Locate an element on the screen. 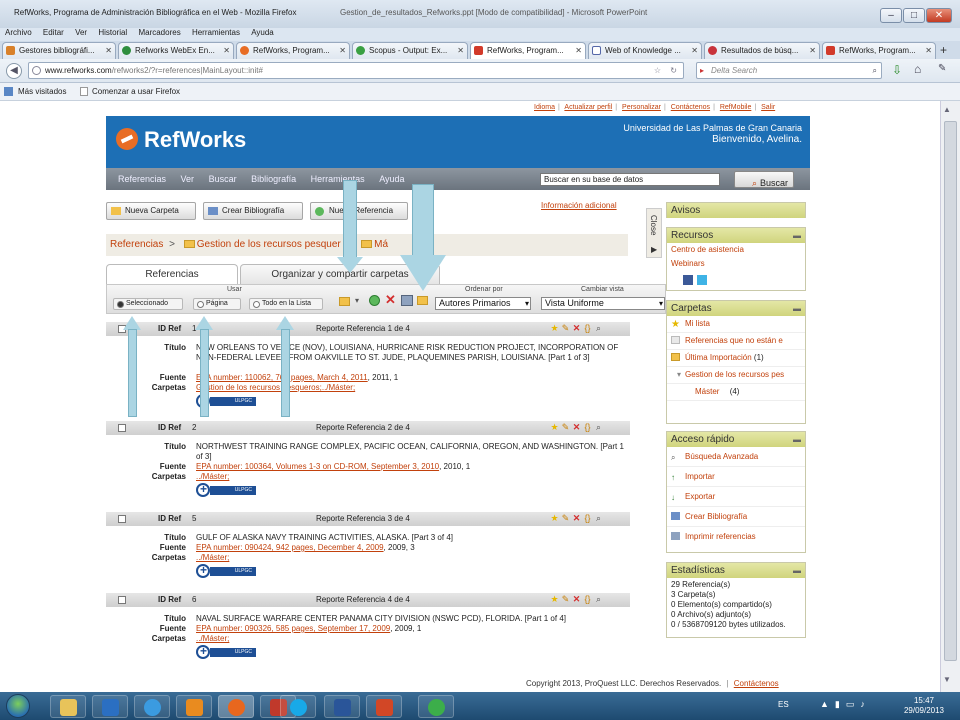  carpetas-header: Carpetas ▬ is located at coordinates (736, 308).